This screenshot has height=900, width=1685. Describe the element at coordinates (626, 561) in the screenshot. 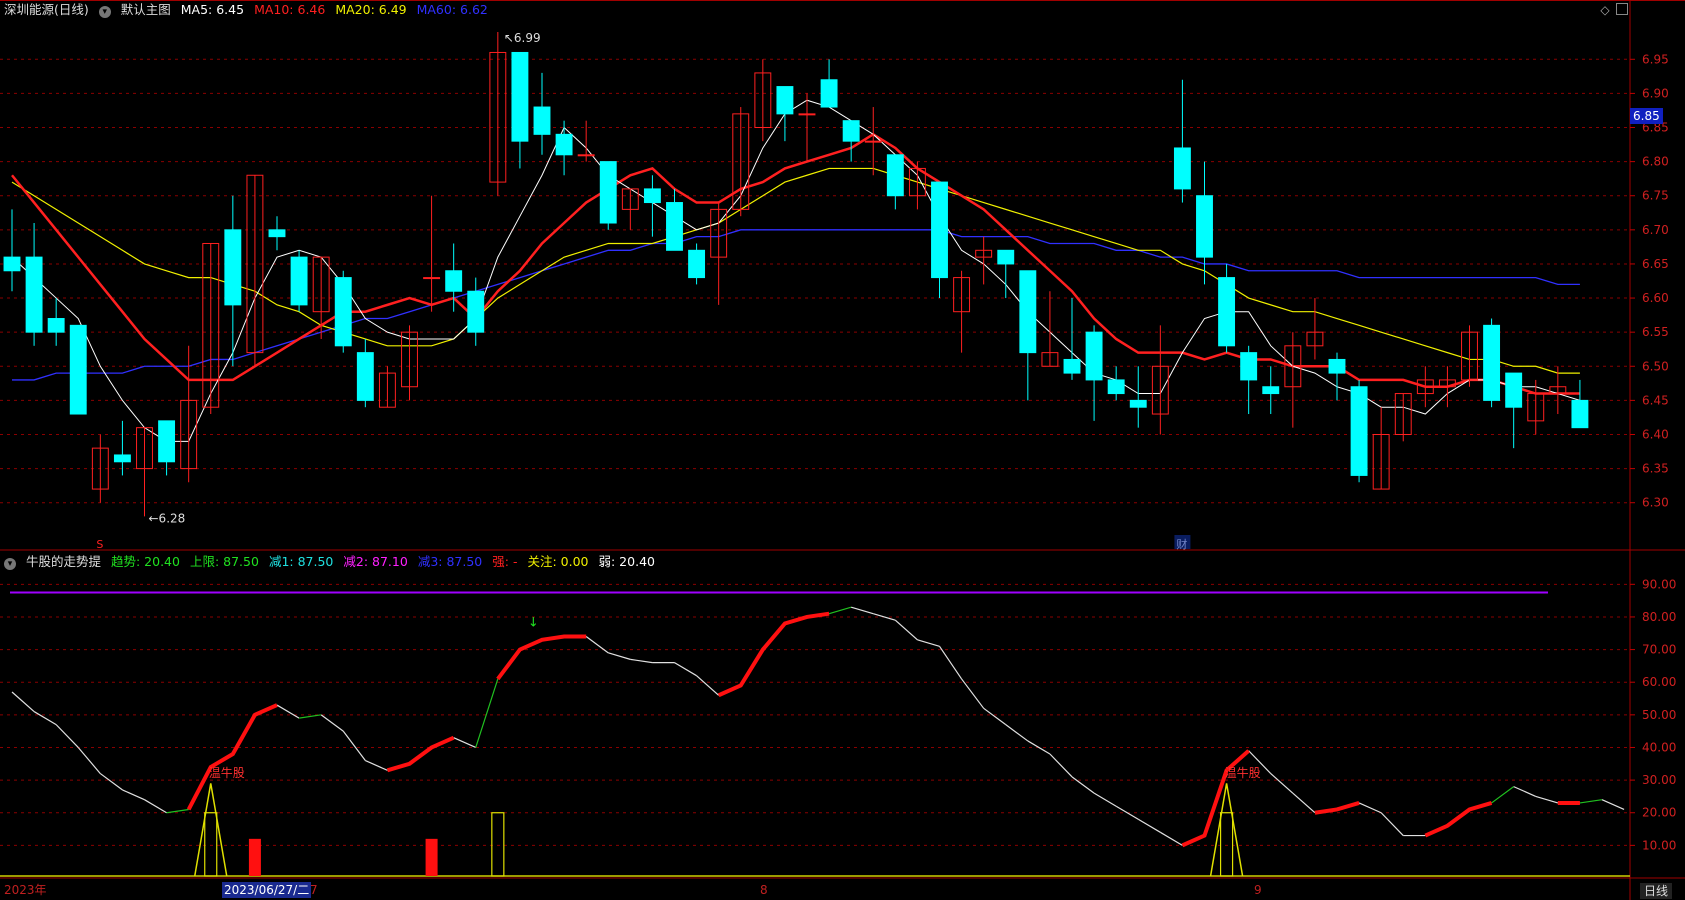

I see `indicator-item-7: 弱: 20.40` at that location.